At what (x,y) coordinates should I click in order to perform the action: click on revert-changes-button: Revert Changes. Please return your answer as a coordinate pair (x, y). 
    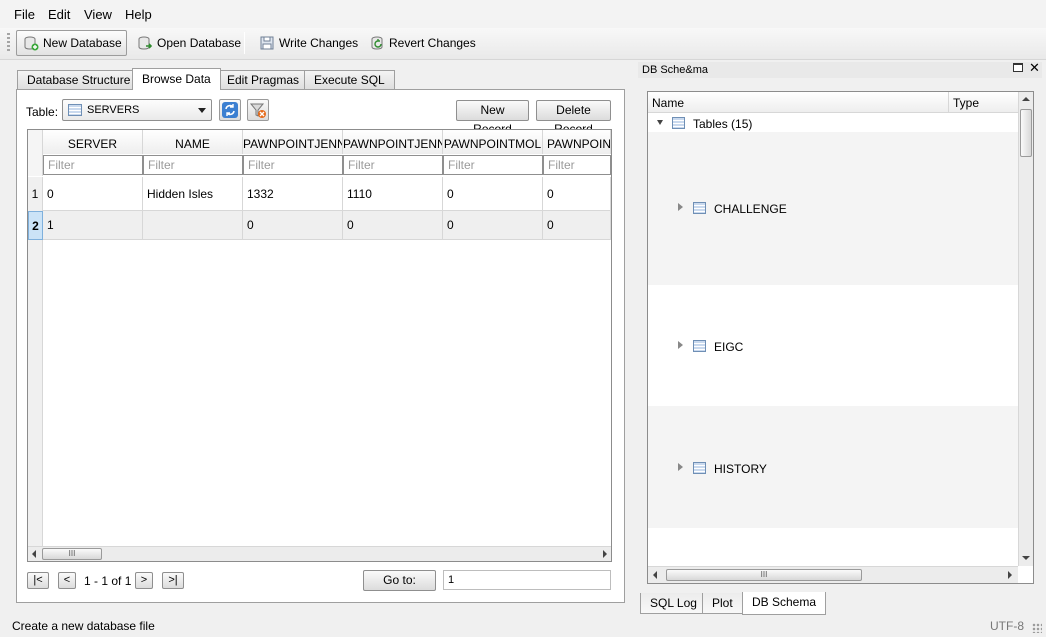
    Looking at the image, I should click on (423, 43).